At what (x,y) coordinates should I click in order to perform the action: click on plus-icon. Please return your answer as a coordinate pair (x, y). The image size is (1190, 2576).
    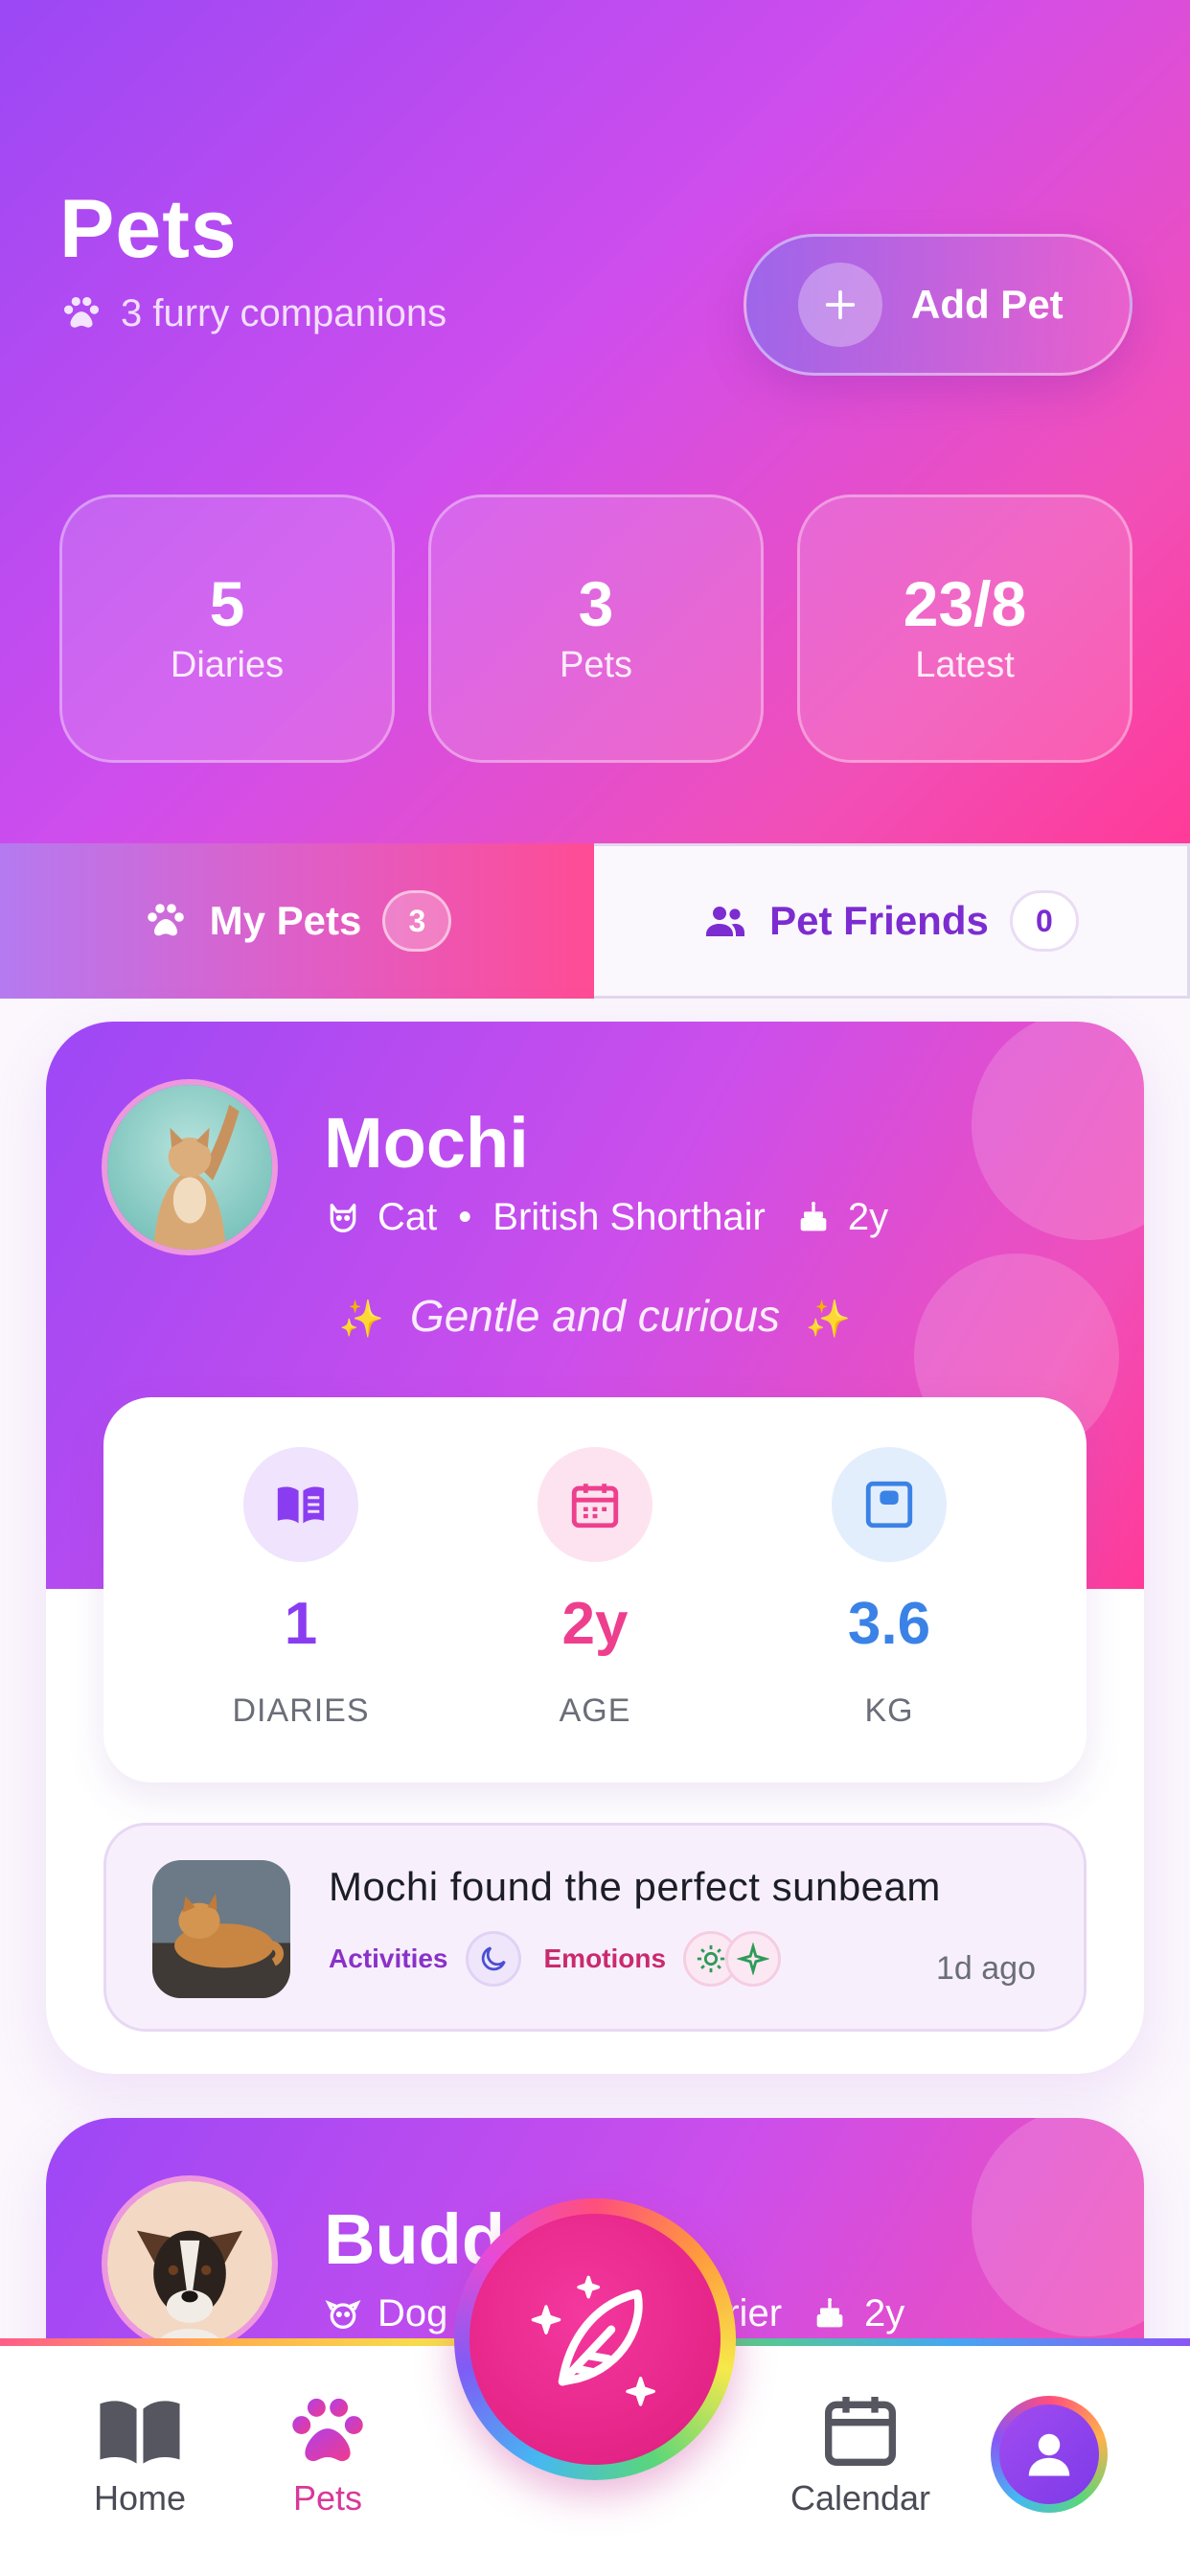
    Looking at the image, I should click on (840, 305).